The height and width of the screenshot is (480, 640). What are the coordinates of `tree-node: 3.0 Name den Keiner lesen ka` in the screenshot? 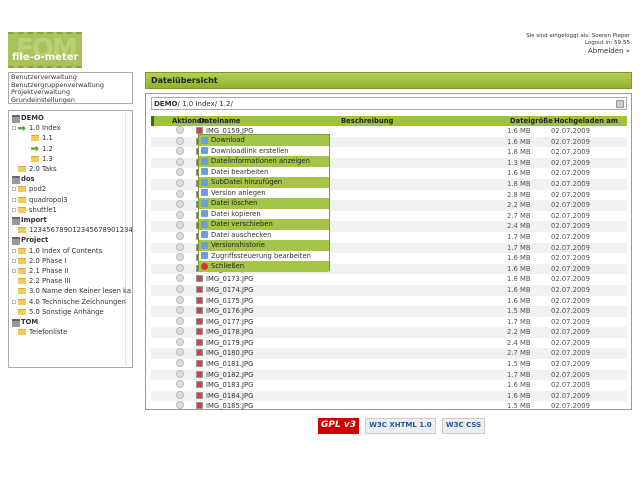 It's located at (71, 291).